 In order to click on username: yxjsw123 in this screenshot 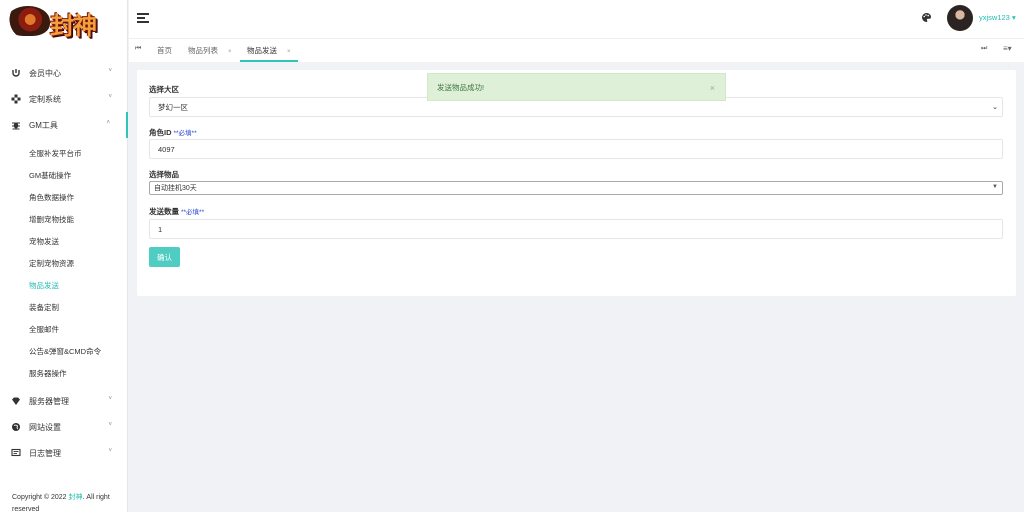, I will do `click(994, 17)`.